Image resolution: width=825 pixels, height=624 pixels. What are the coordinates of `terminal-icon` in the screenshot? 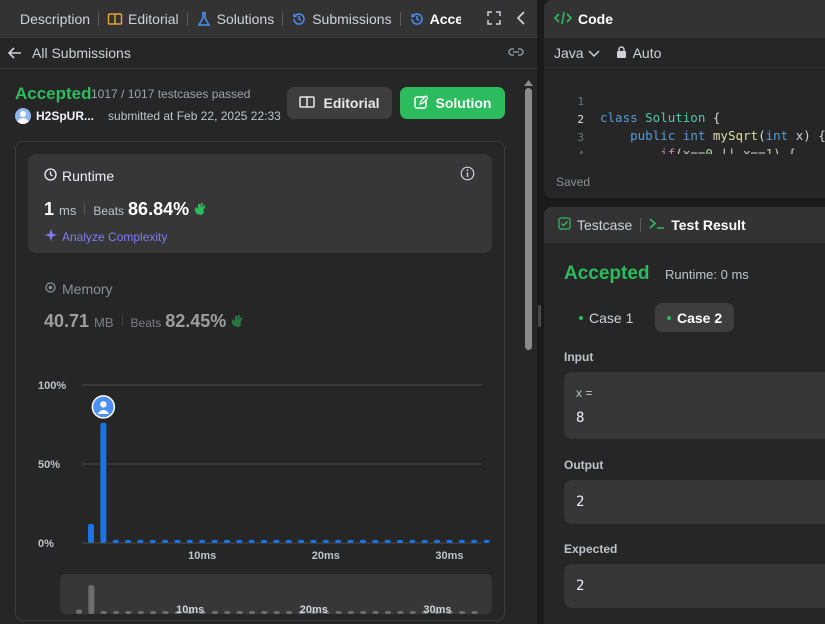 It's located at (657, 225).